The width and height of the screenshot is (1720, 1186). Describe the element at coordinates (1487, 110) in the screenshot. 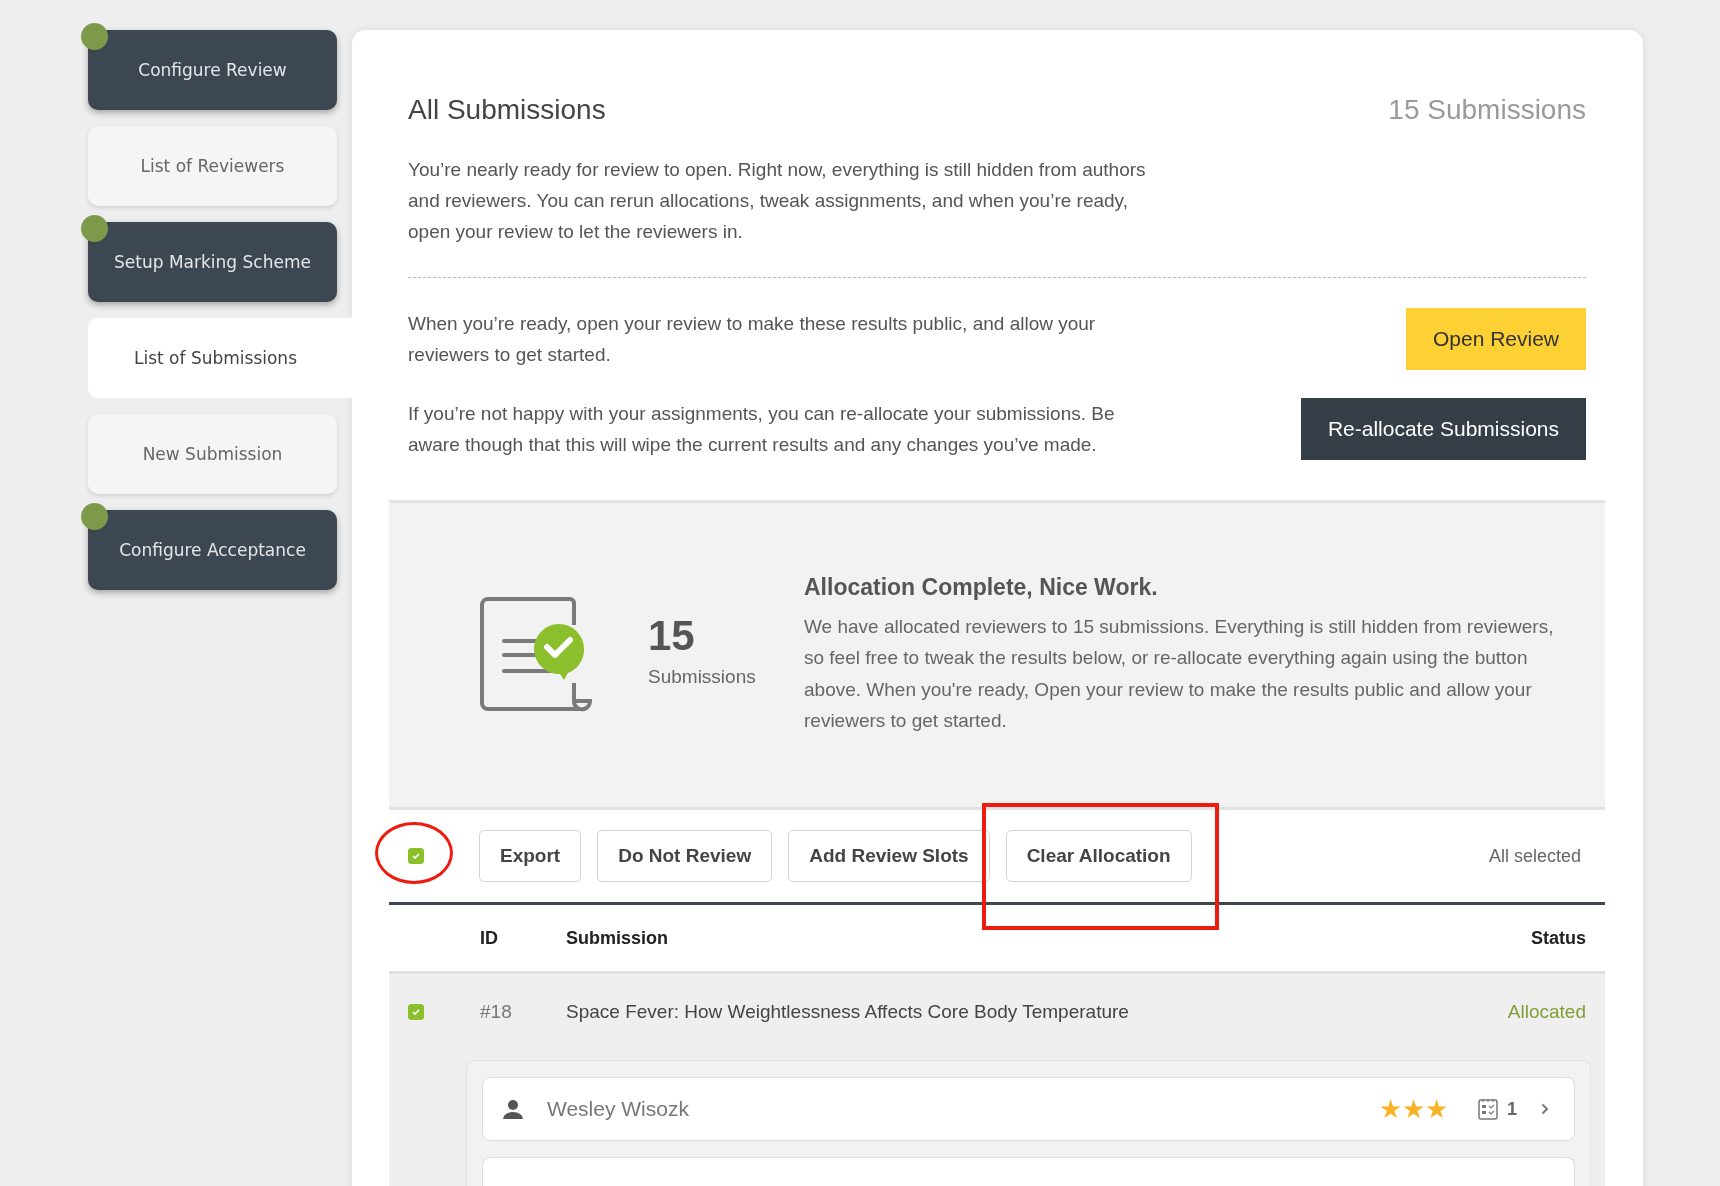

I see `submission-count: 15 Submissions` at that location.